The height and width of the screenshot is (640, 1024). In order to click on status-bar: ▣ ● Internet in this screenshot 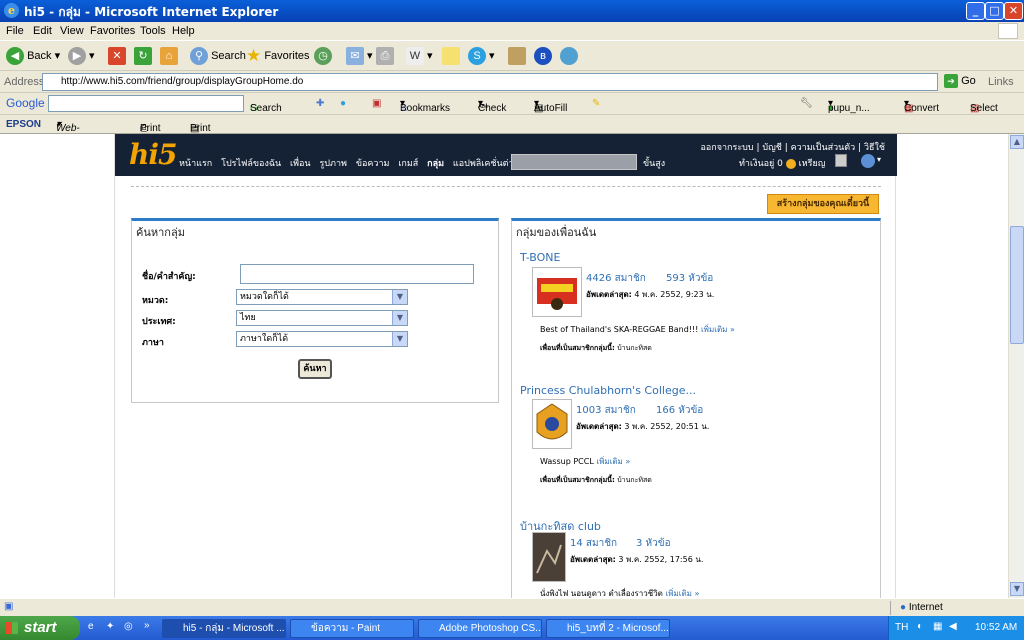, I will do `click(512, 607)`.